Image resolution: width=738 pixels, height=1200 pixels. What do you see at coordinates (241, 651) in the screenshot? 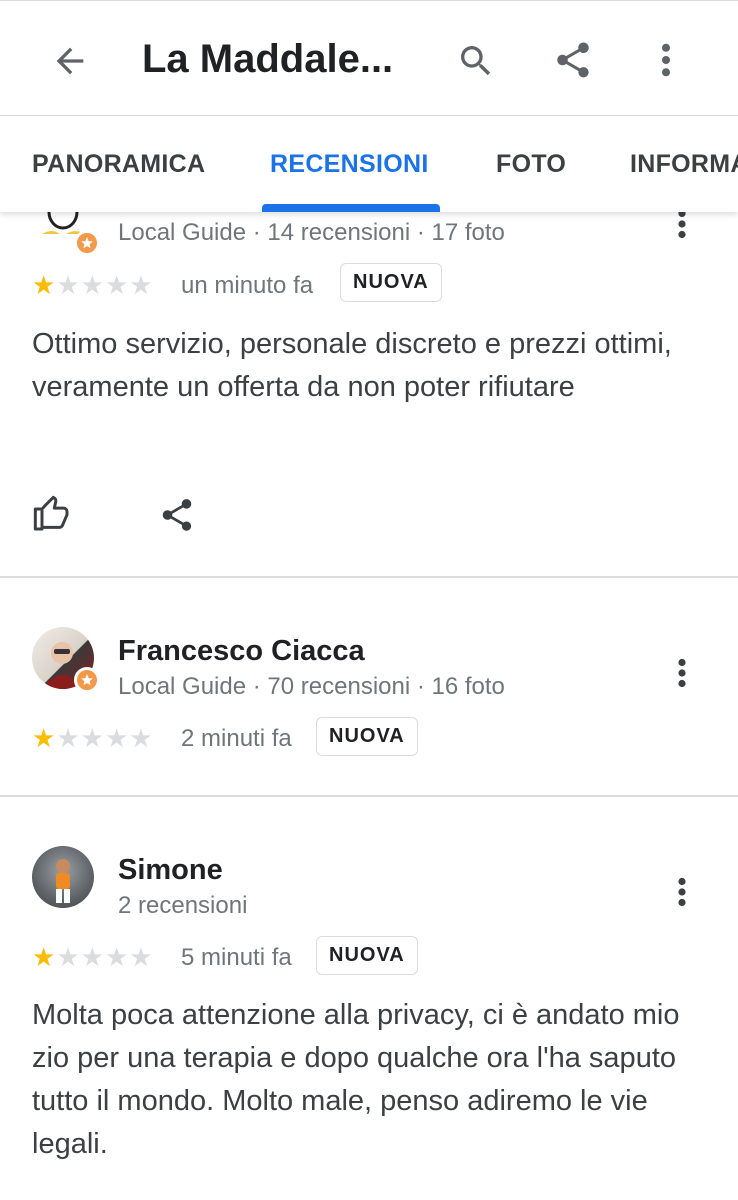
I see `reviewer-name: Francesco Ciacca` at bounding box center [241, 651].